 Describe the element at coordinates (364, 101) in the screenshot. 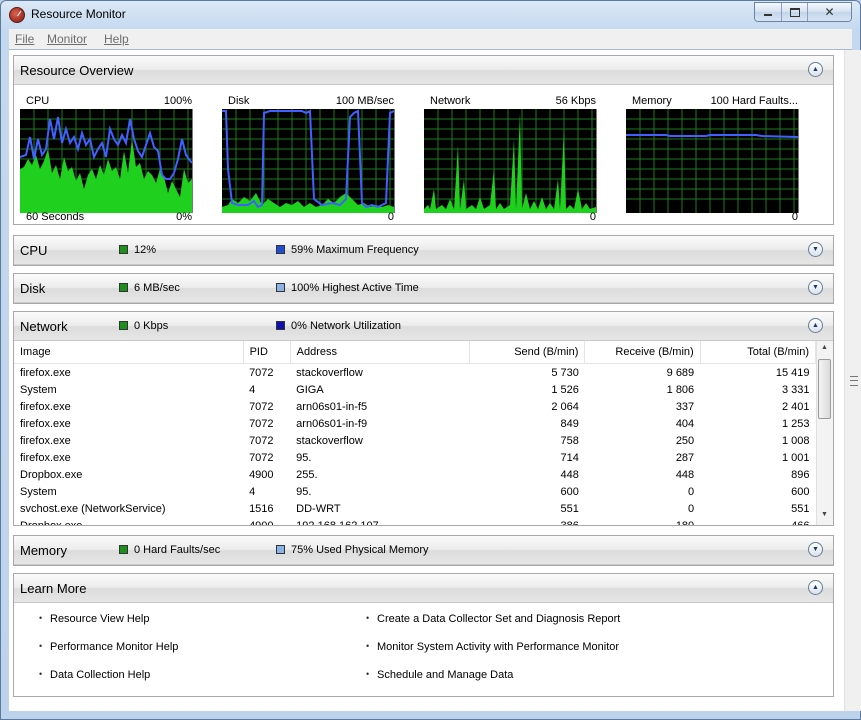

I see `graph-max: 100 MB/sec` at that location.